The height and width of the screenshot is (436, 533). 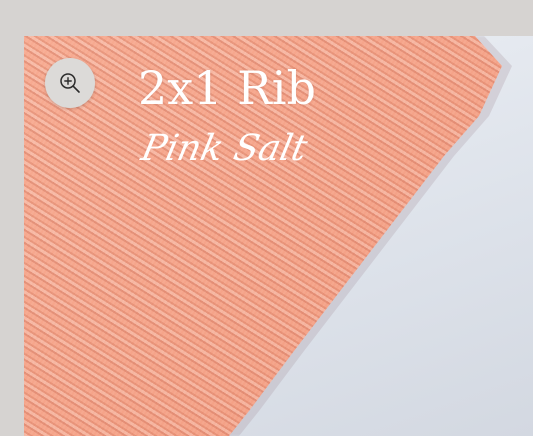 I want to click on zoom-button, so click(x=70, y=83).